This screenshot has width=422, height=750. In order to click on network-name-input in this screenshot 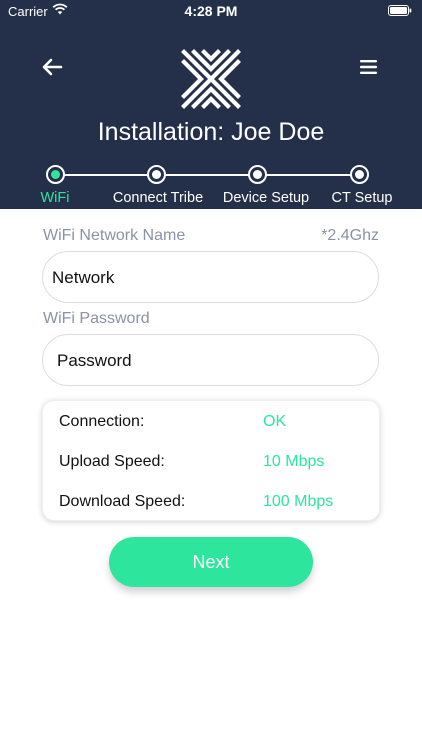, I will do `click(192, 278)`.